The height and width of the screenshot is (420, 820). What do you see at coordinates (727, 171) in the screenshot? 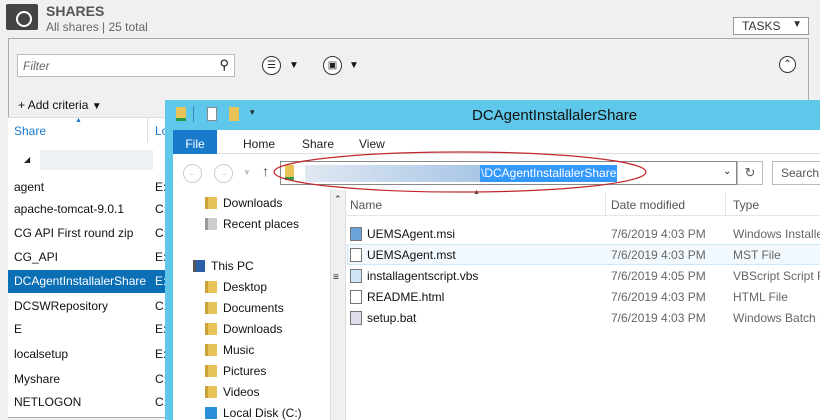
I see `address-dropdown-icon: ⌄` at bounding box center [727, 171].